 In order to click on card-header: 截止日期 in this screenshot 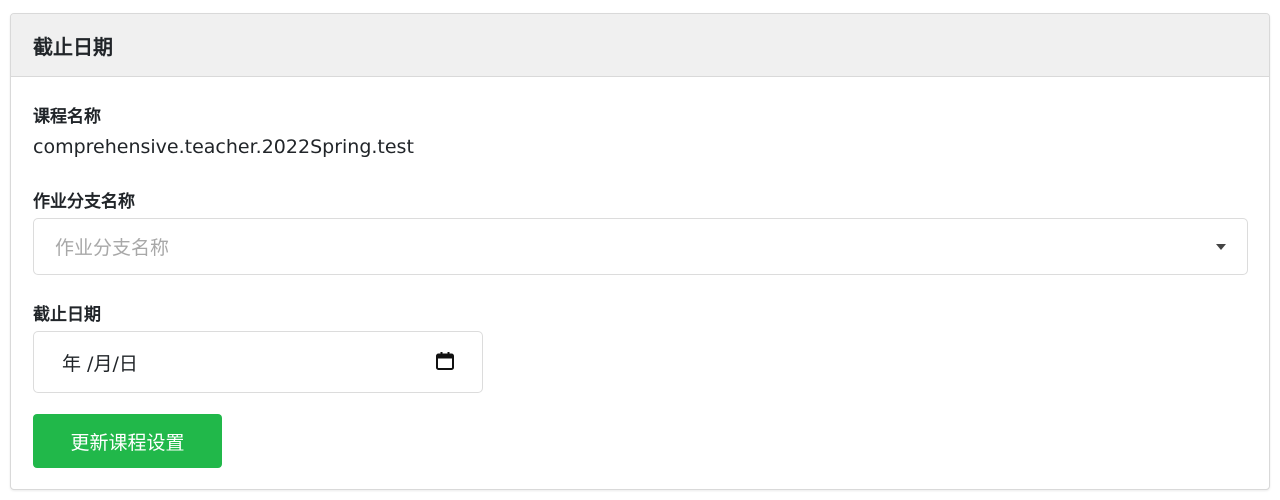, I will do `click(640, 45)`.